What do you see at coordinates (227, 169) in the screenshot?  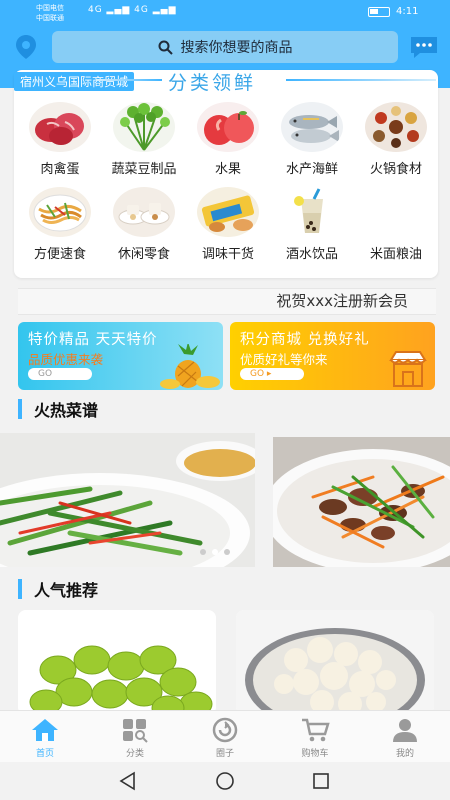 I see `category-label: 水果` at bounding box center [227, 169].